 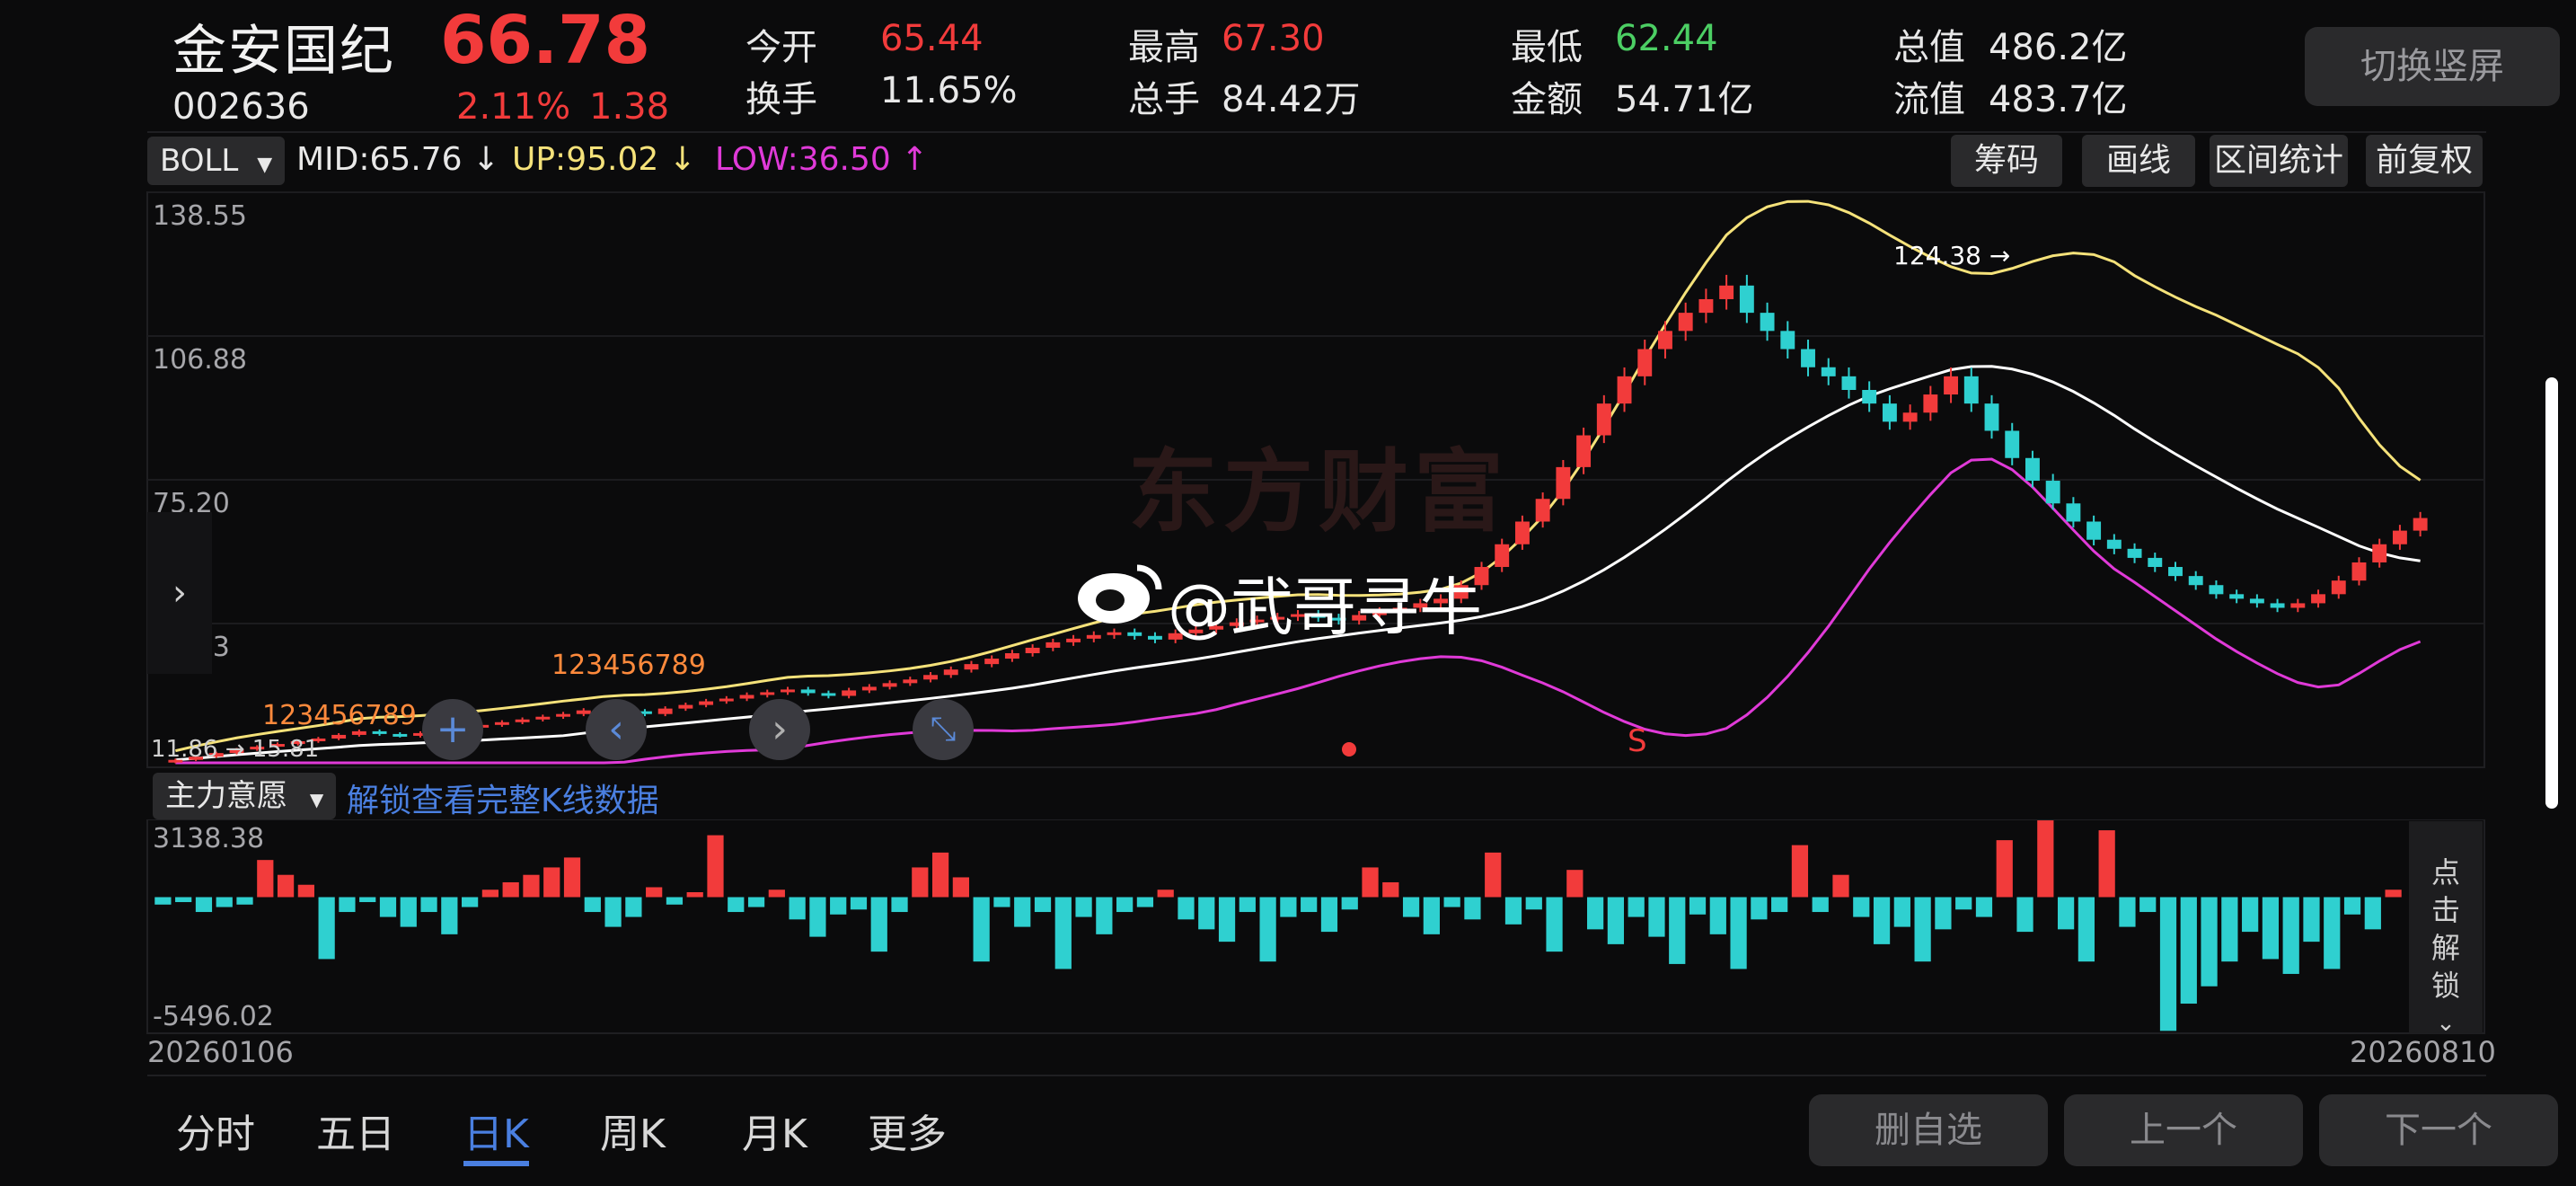 I want to click on date-end: 20260810, so click(x=2423, y=1052).